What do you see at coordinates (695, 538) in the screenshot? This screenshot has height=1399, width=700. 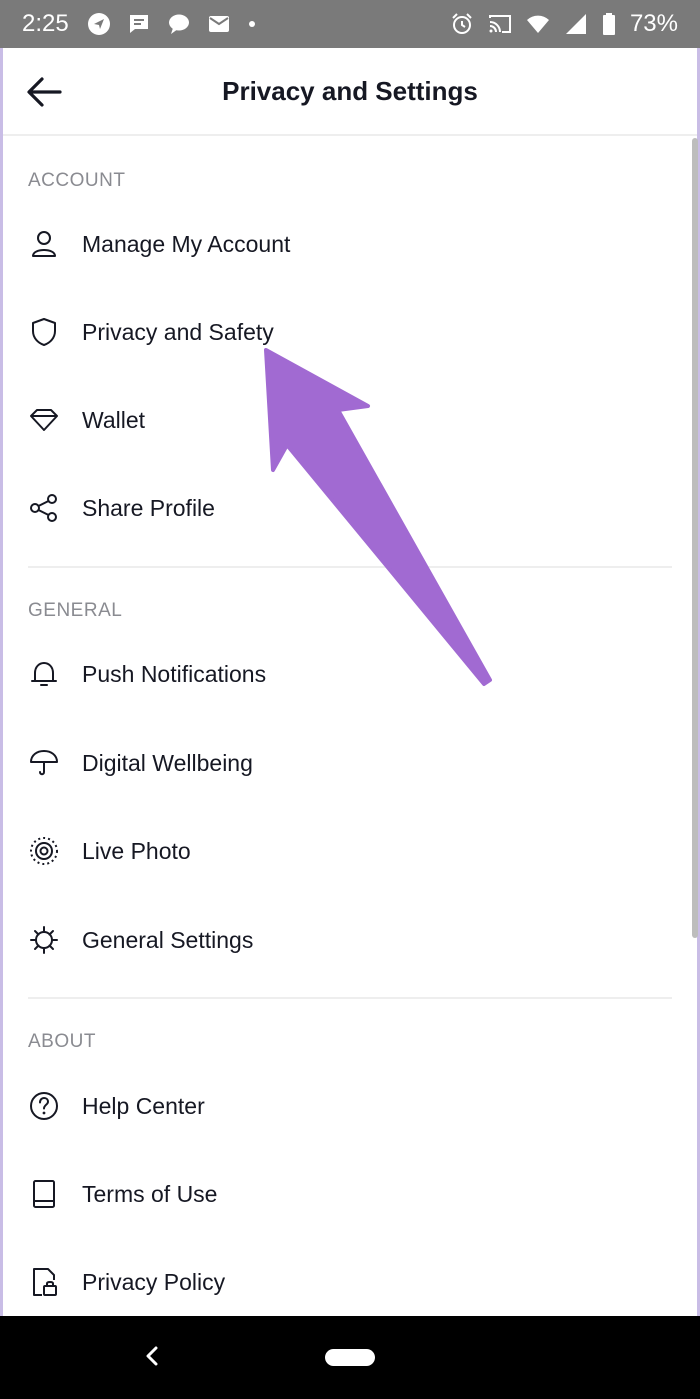 I see `scrollbar` at bounding box center [695, 538].